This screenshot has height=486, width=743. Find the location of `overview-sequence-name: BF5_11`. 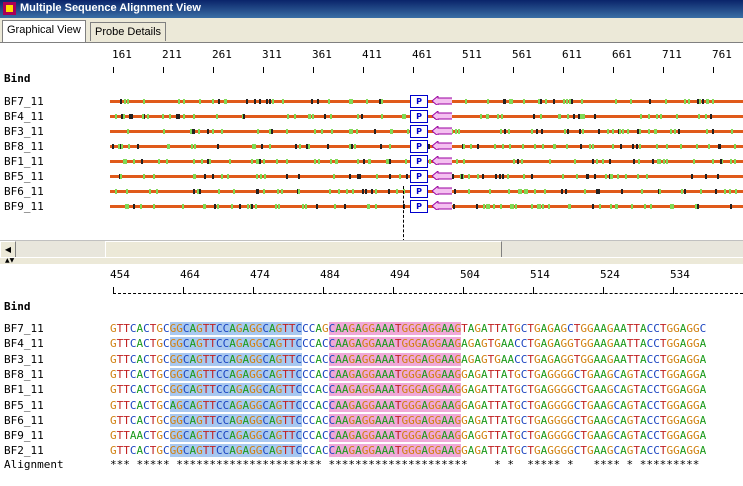

overview-sequence-name: BF5_11 is located at coordinates (24, 176).